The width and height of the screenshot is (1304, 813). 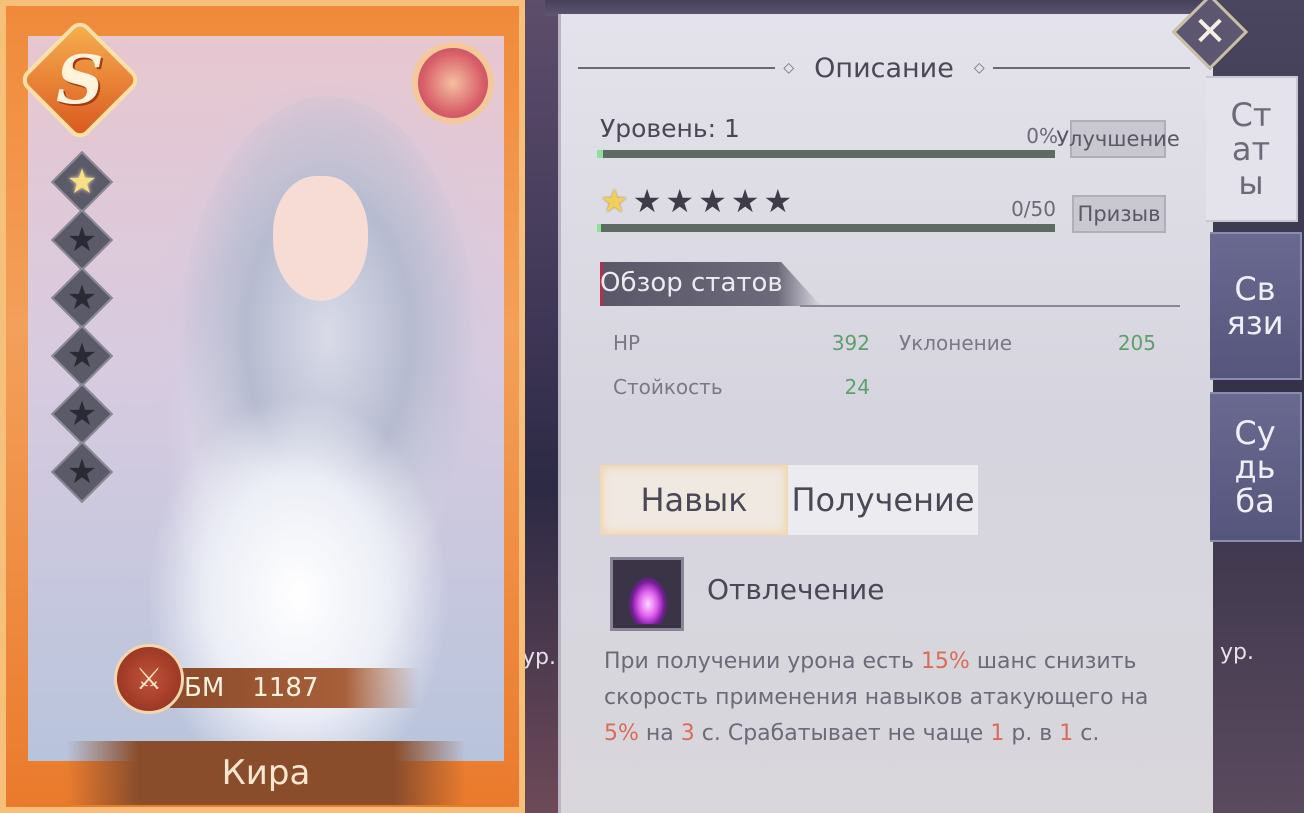 What do you see at coordinates (850, 343) in the screenshot?
I see `stat-value-hp: 392` at bounding box center [850, 343].